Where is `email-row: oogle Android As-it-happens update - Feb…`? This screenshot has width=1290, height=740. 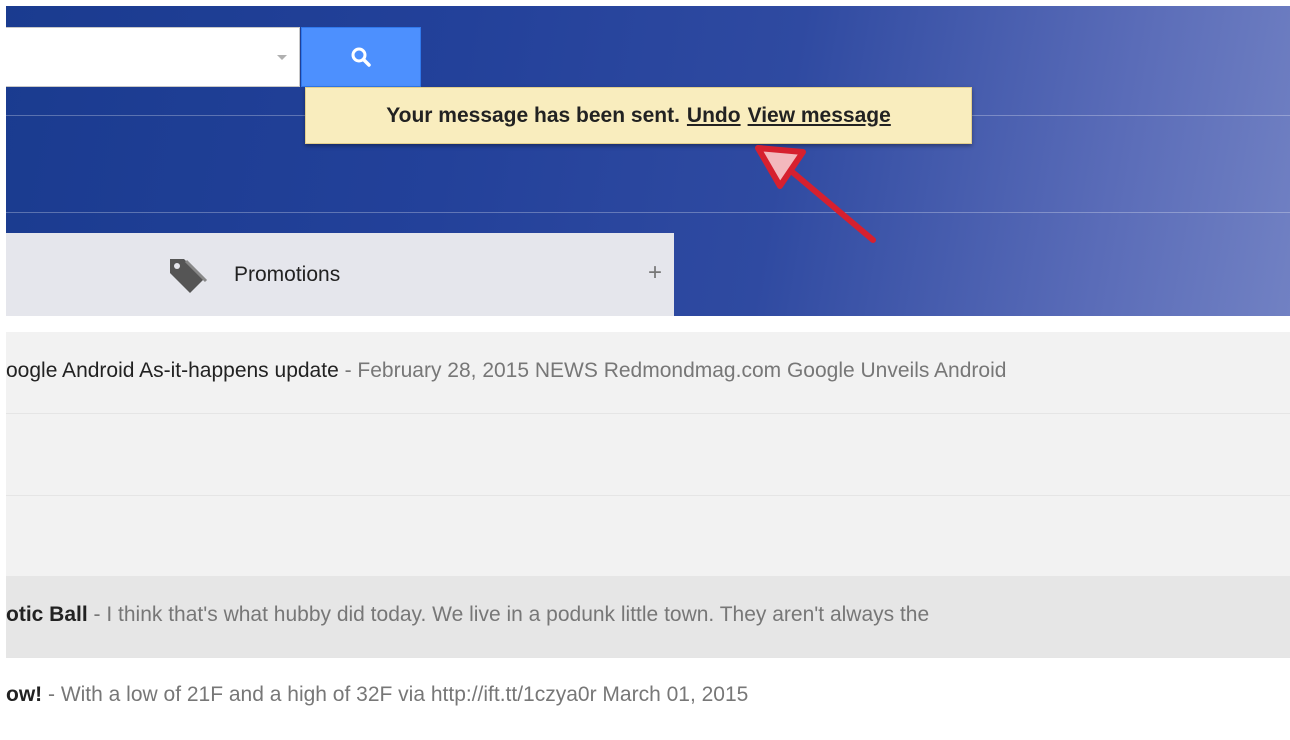 email-row: oogle Android As-it-happens update - Feb… is located at coordinates (645, 373).